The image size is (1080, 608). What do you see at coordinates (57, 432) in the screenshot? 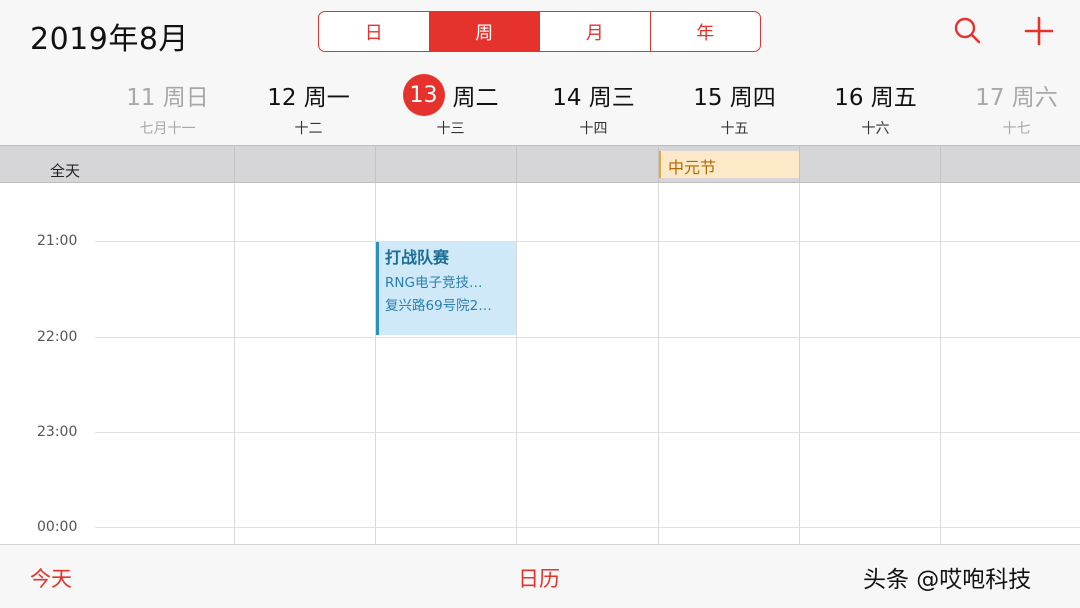
I see `time-label: 23:00` at bounding box center [57, 432].